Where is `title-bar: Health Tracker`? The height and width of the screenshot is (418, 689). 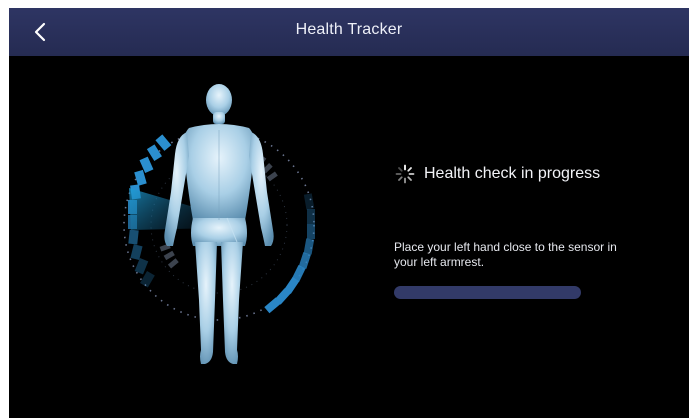 title-bar: Health Tracker is located at coordinates (349, 32).